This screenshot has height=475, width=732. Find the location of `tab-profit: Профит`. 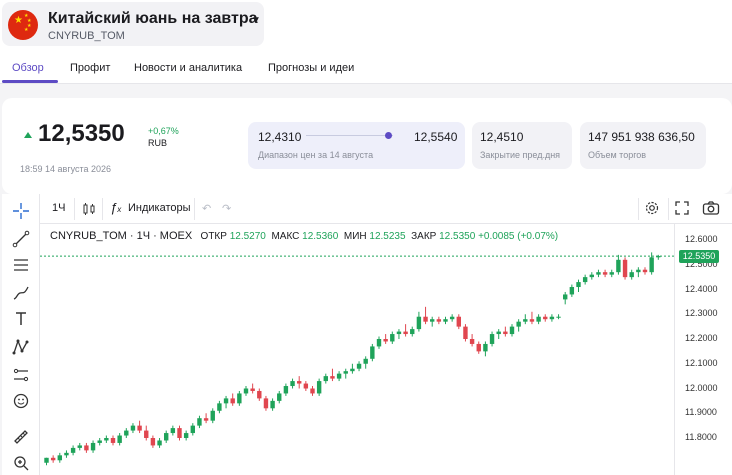

tab-profit: Профит is located at coordinates (90, 68).